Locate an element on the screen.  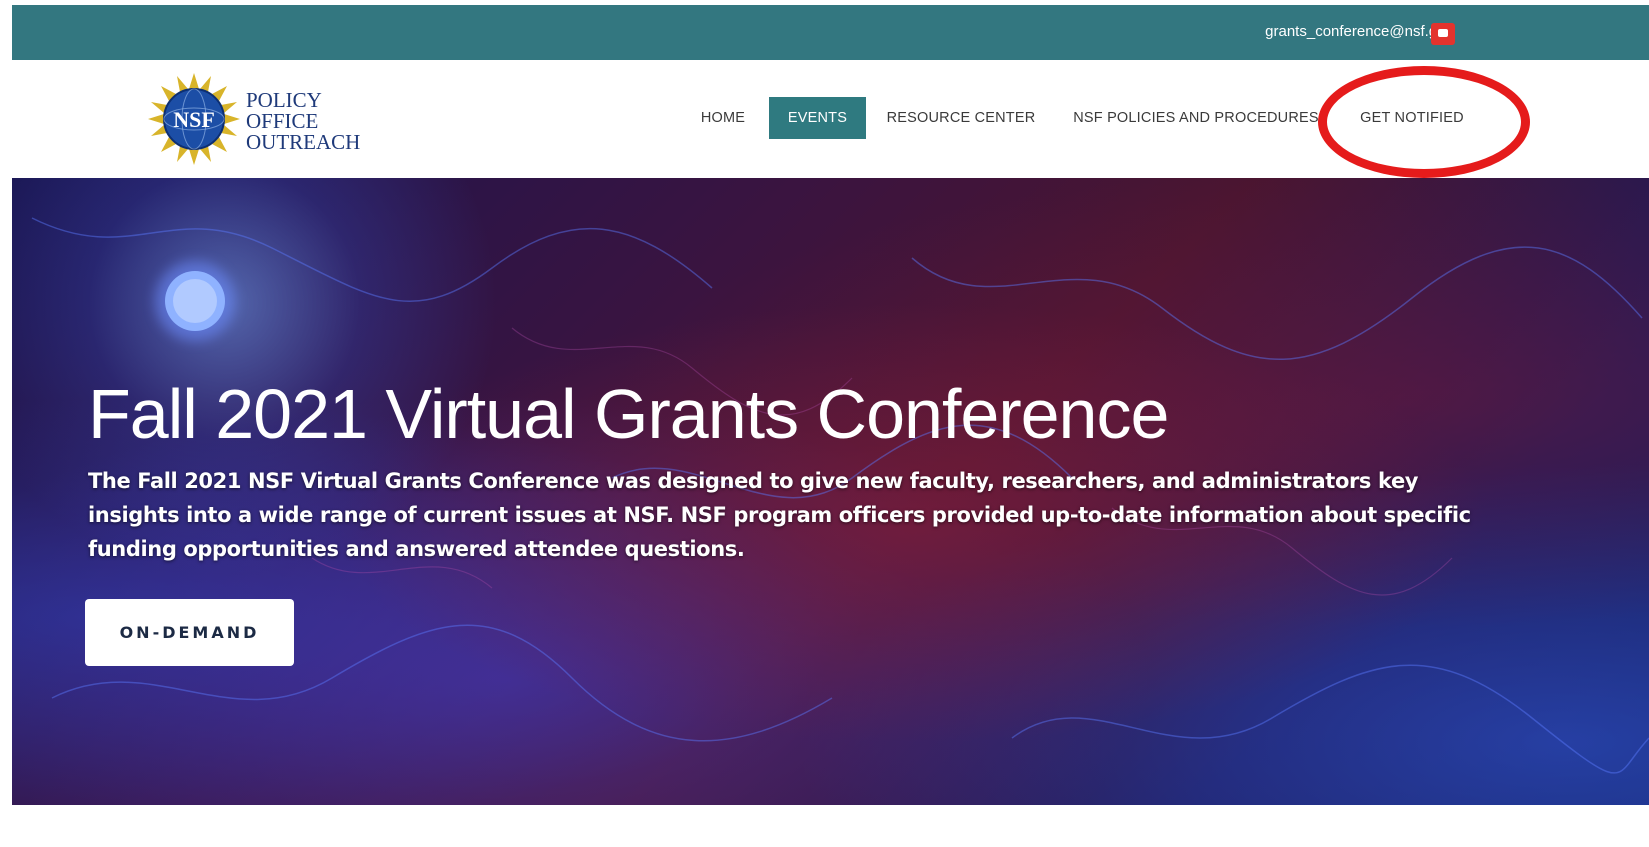
hero-title: Fall 2021 Virtual Grants Conference is located at coordinates (628, 414).